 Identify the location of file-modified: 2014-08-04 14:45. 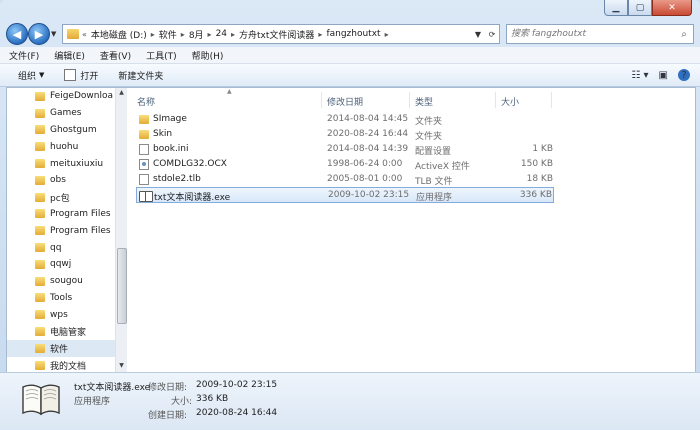
(368, 119).